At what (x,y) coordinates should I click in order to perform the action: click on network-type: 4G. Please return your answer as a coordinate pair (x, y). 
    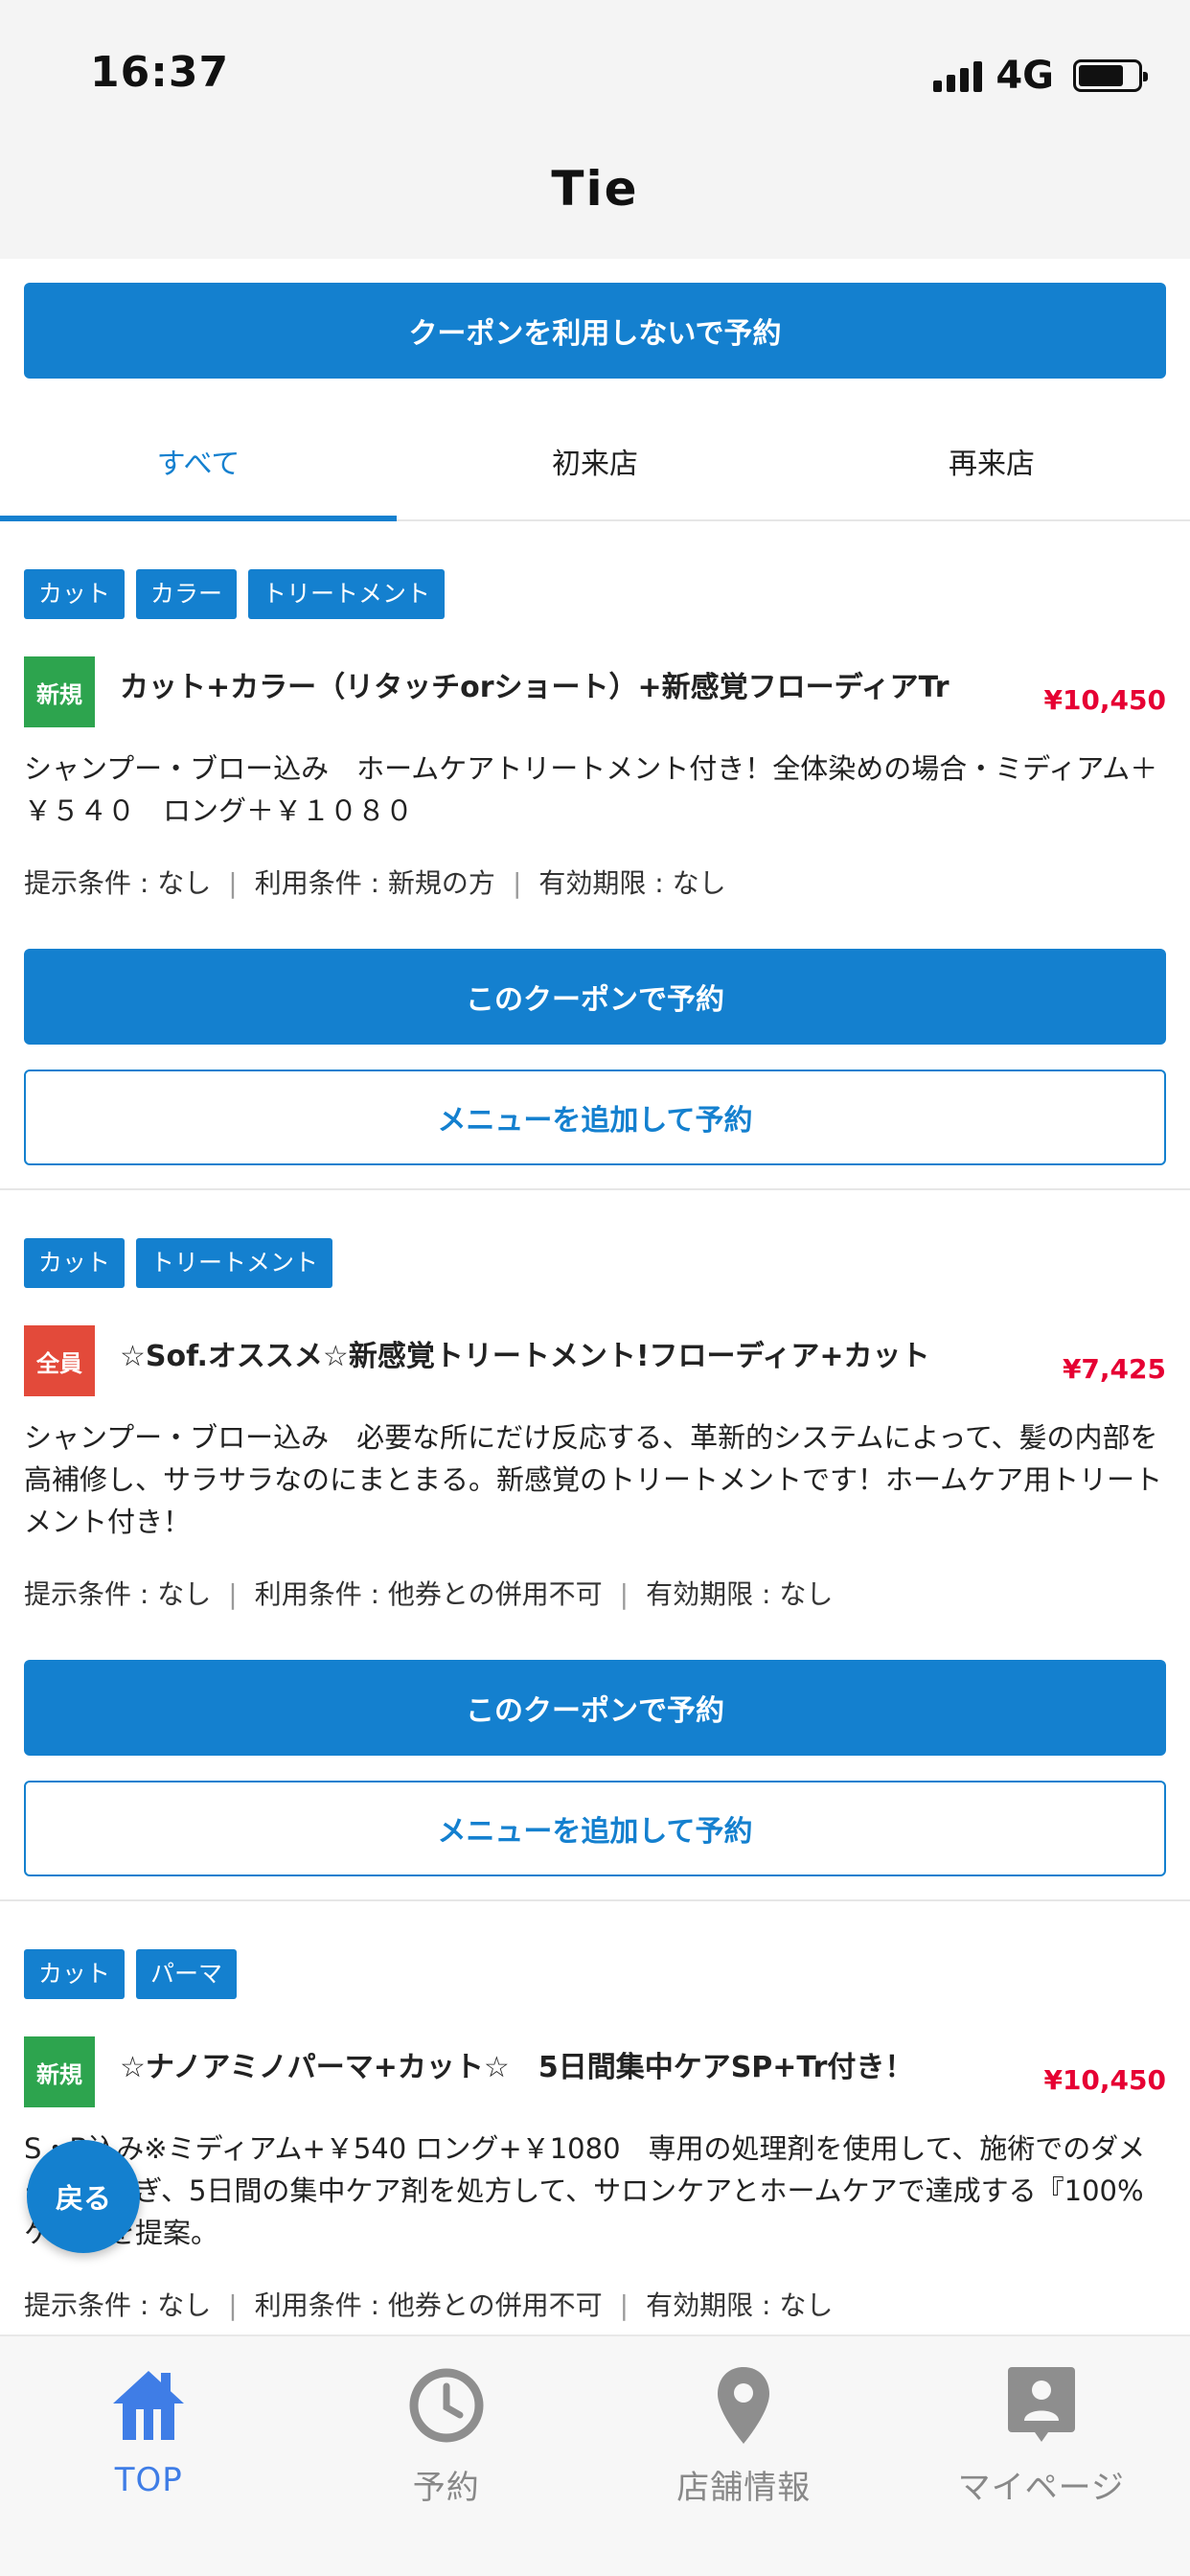
    Looking at the image, I should click on (1025, 76).